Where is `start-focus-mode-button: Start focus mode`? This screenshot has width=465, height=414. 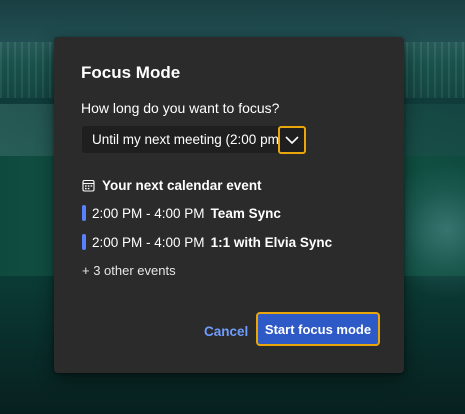 start-focus-mode-button: Start focus mode is located at coordinates (318, 329).